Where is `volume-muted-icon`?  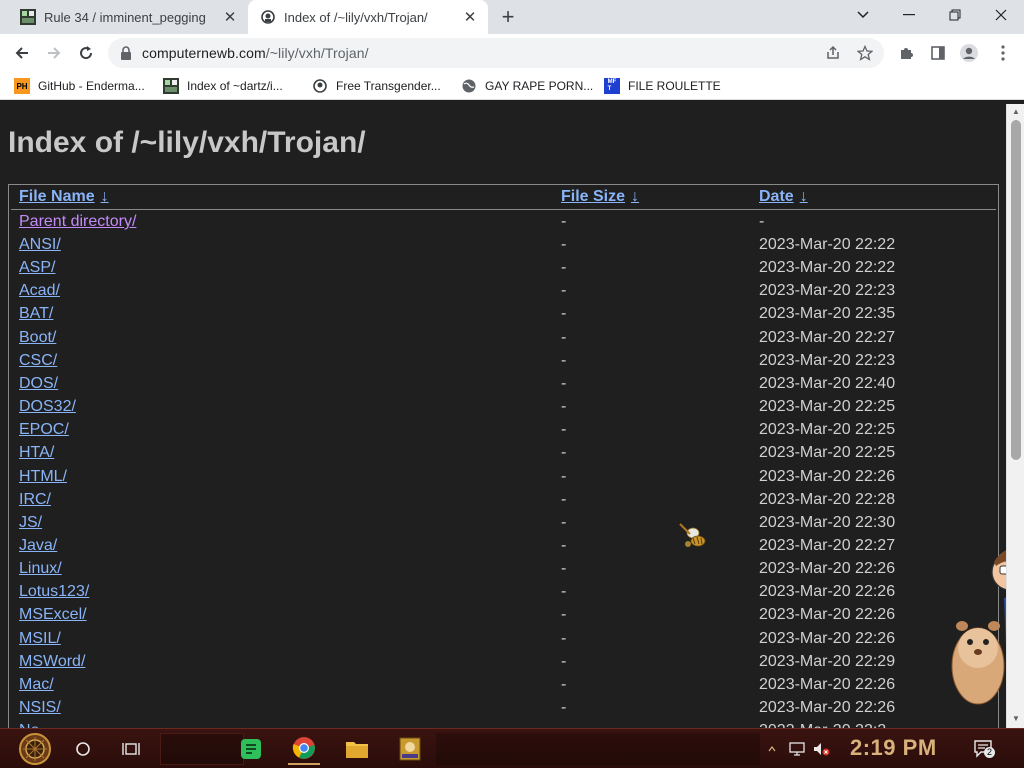 volume-muted-icon is located at coordinates (821, 749).